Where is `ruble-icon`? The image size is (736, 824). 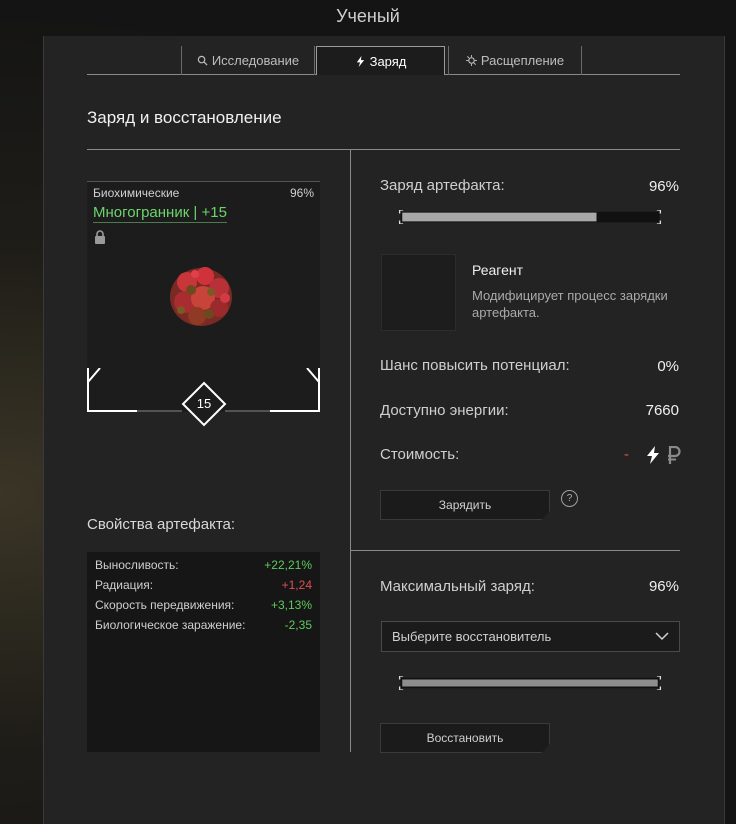 ruble-icon is located at coordinates (674, 455).